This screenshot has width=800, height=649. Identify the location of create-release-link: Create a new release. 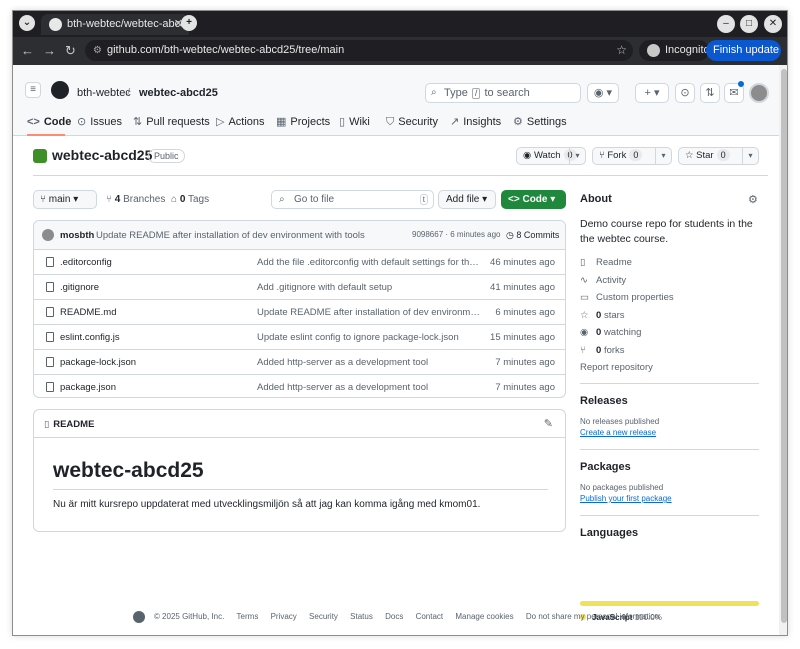
(618, 432).